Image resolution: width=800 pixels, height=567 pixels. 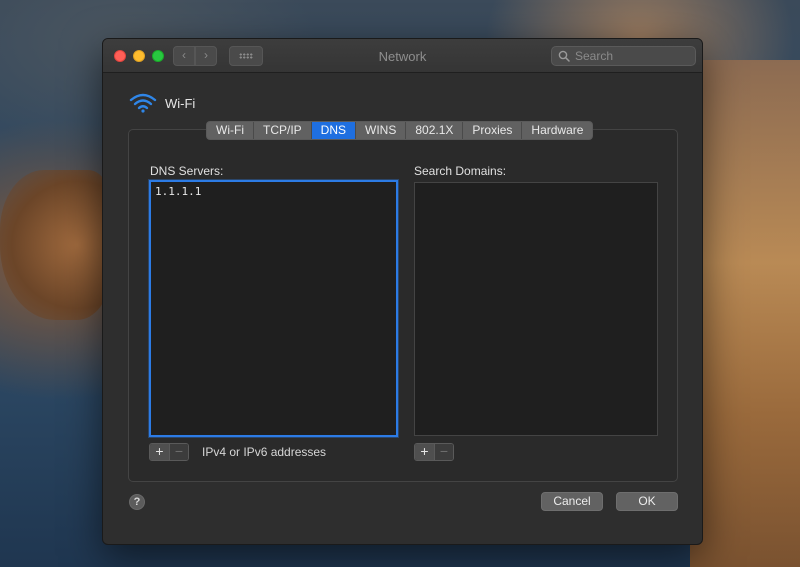 What do you see at coordinates (137, 502) in the screenshot?
I see `help-button: ?` at bounding box center [137, 502].